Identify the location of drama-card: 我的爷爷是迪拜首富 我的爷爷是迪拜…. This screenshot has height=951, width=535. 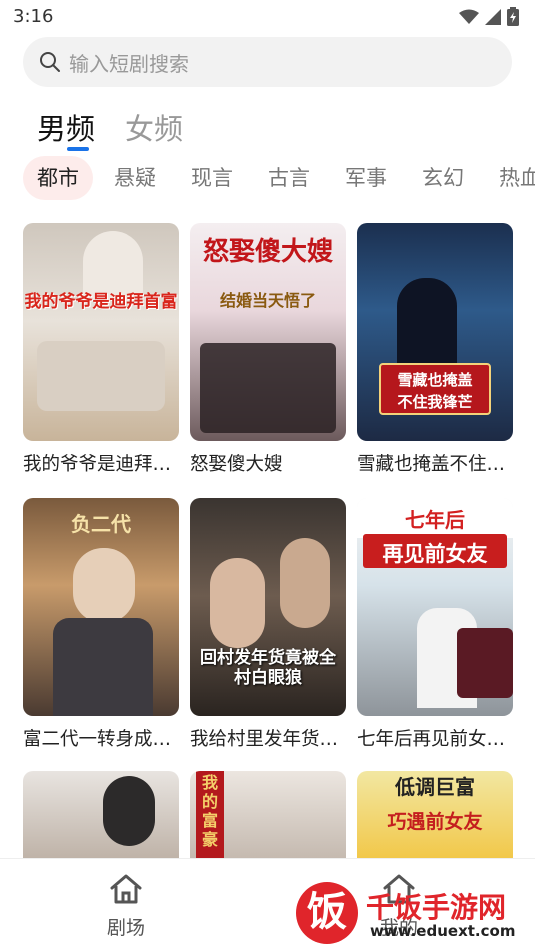
(101, 349).